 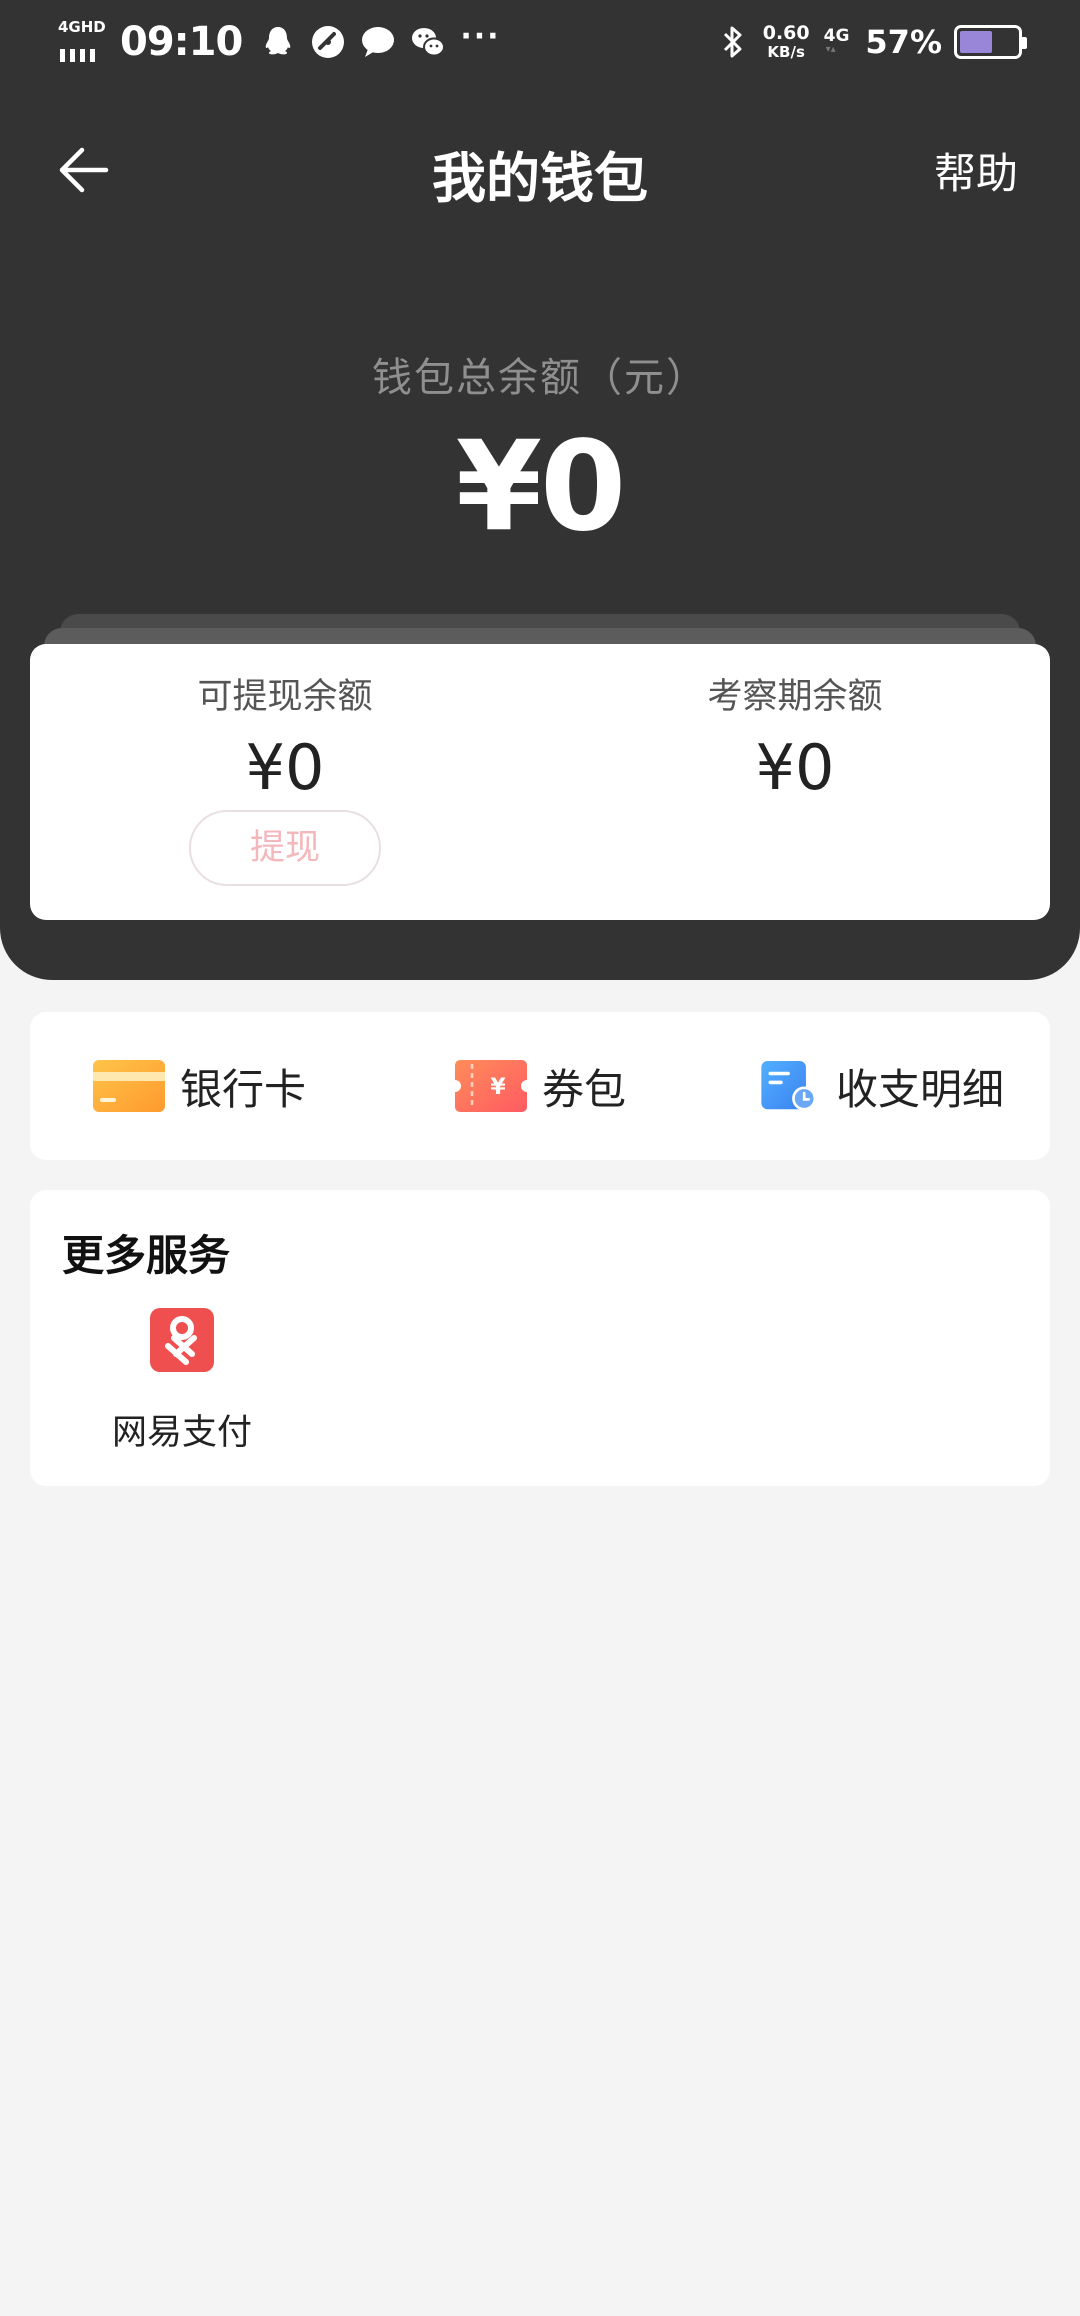 I want to click on withdrawable-label: 可提现余额, so click(x=285, y=697).